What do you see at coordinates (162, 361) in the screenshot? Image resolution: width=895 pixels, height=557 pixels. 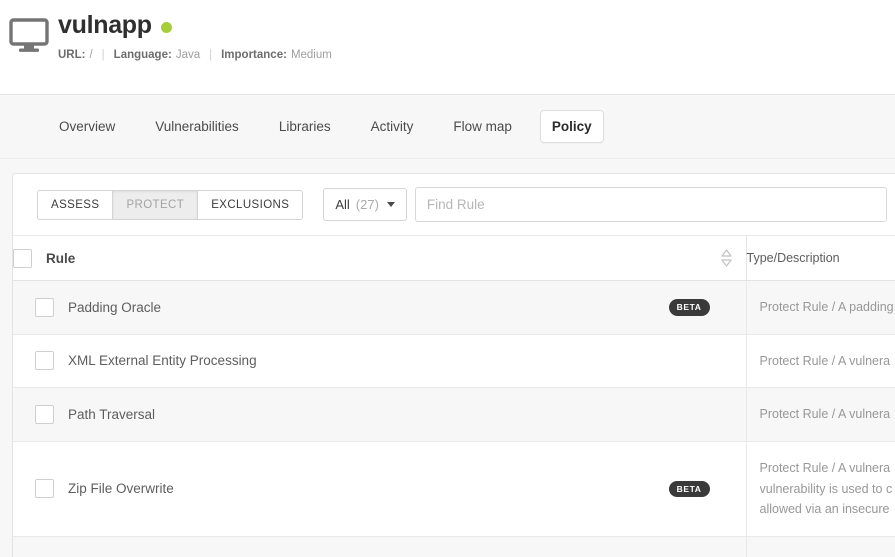 I see `rule-name: XML External Entity Processing` at bounding box center [162, 361].